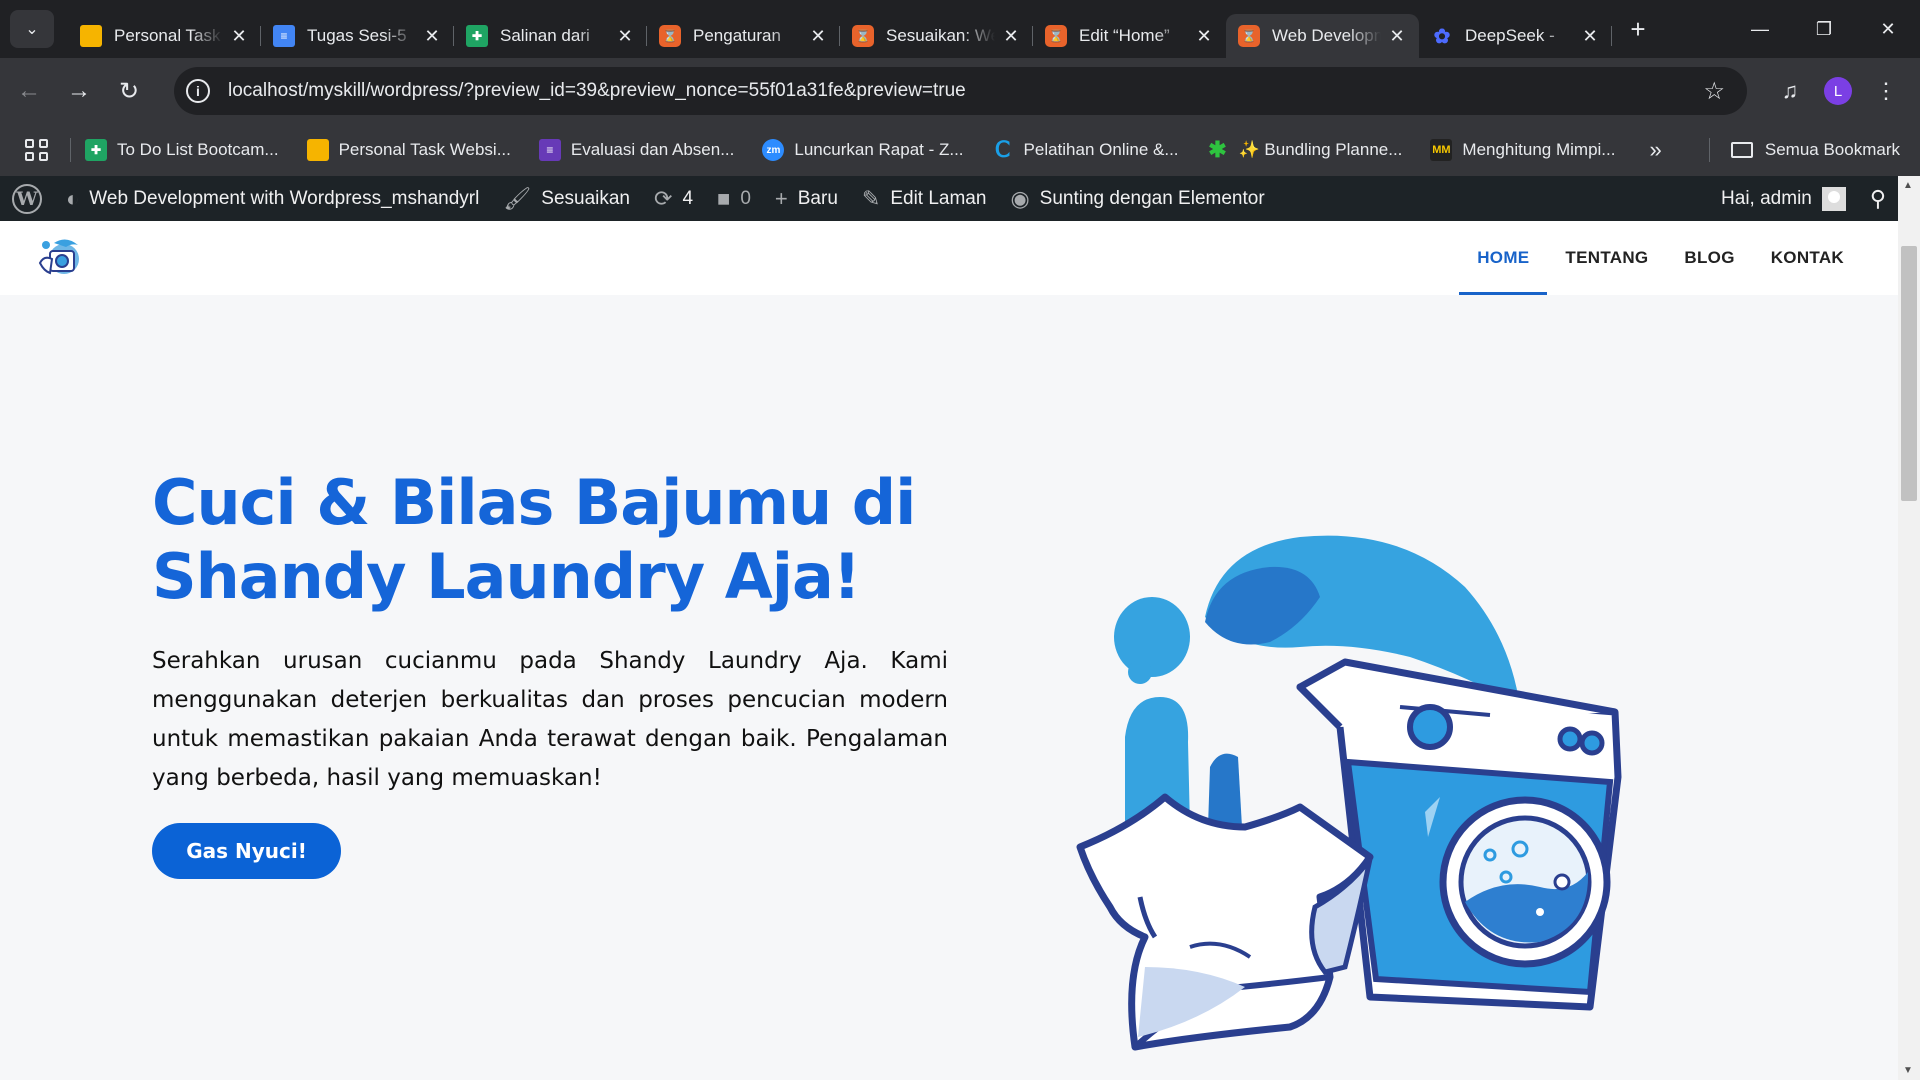 Image resolution: width=1920 pixels, height=1080 pixels. I want to click on site-info-icon: i, so click(198, 91).